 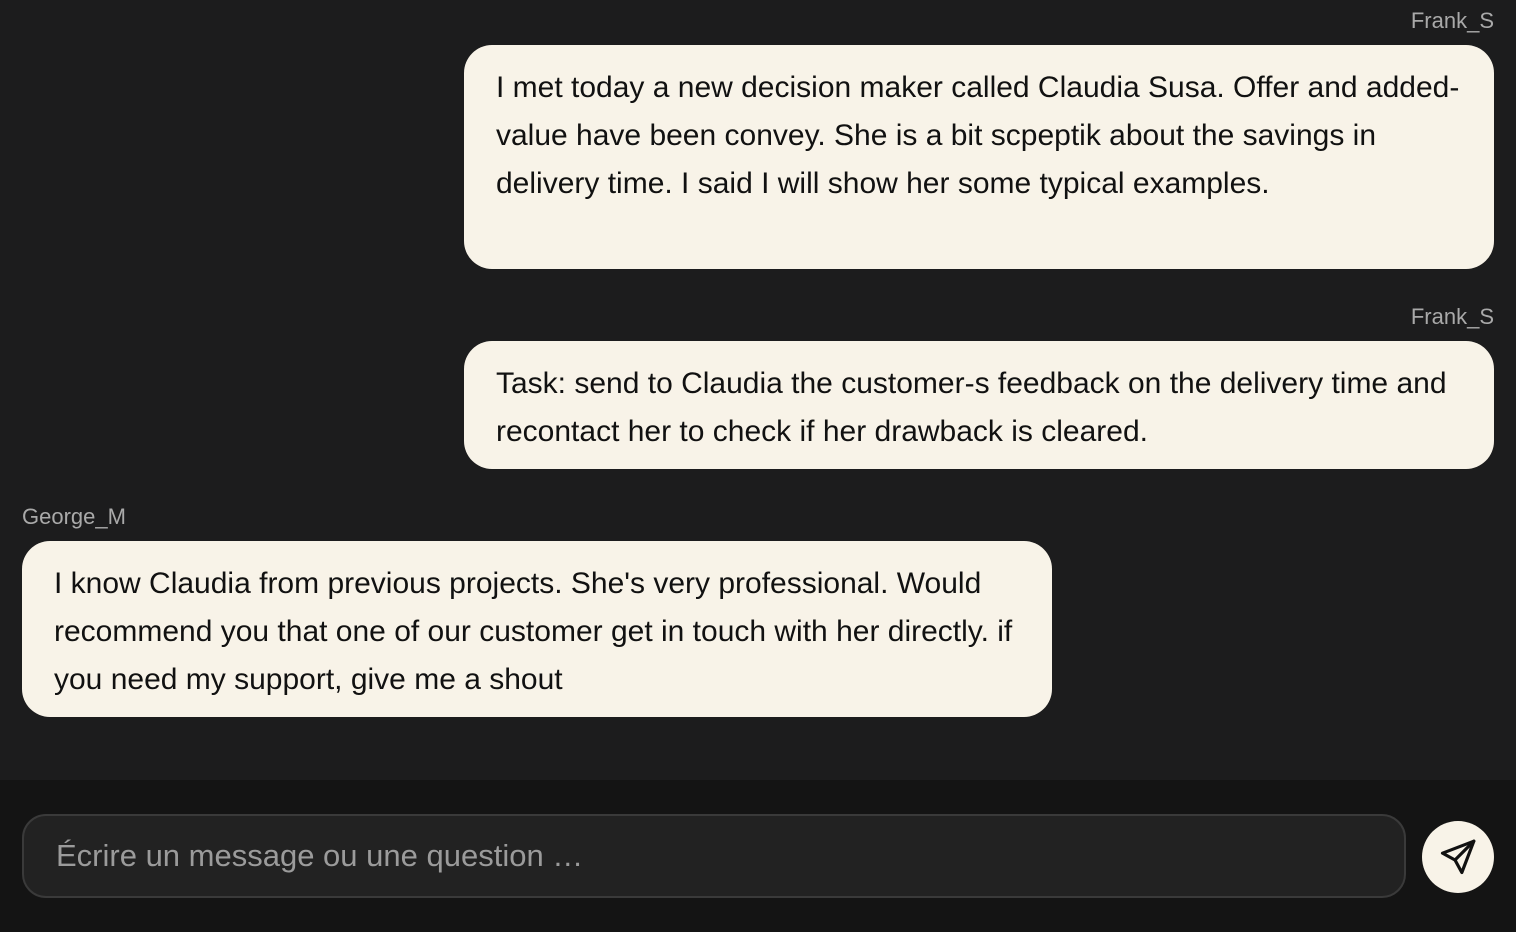 I want to click on message-input, so click(x=714, y=856).